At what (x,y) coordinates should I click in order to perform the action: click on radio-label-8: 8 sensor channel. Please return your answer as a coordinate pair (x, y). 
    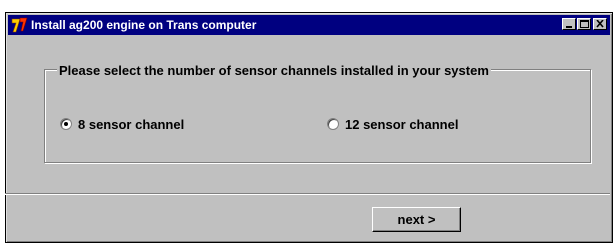
    Looking at the image, I should click on (131, 124).